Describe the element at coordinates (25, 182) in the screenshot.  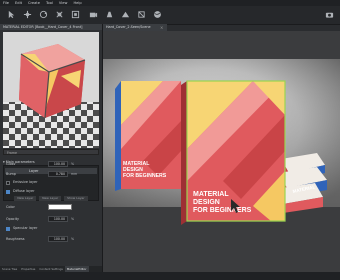
I see `emissive-layer-label: Emissive layer` at that location.